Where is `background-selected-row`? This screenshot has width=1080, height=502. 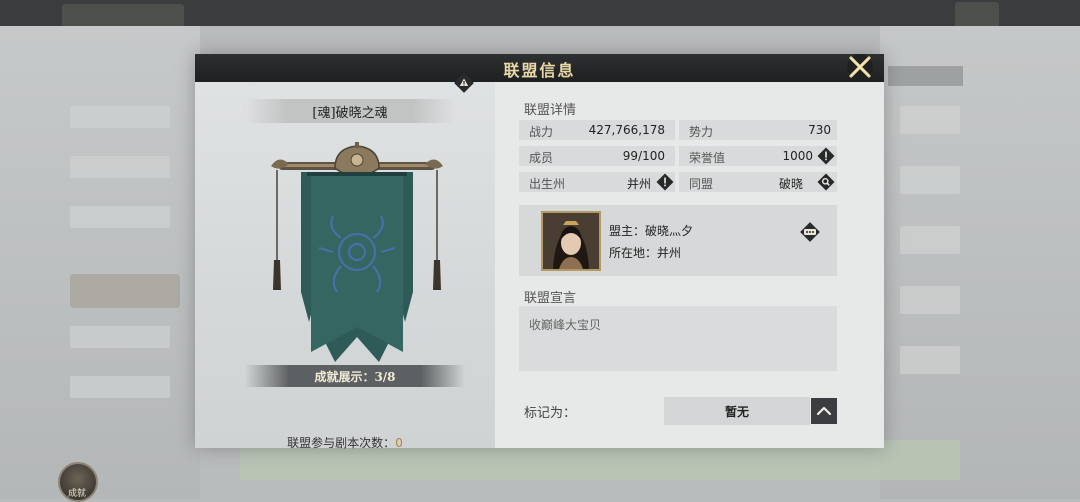 background-selected-row is located at coordinates (125, 291).